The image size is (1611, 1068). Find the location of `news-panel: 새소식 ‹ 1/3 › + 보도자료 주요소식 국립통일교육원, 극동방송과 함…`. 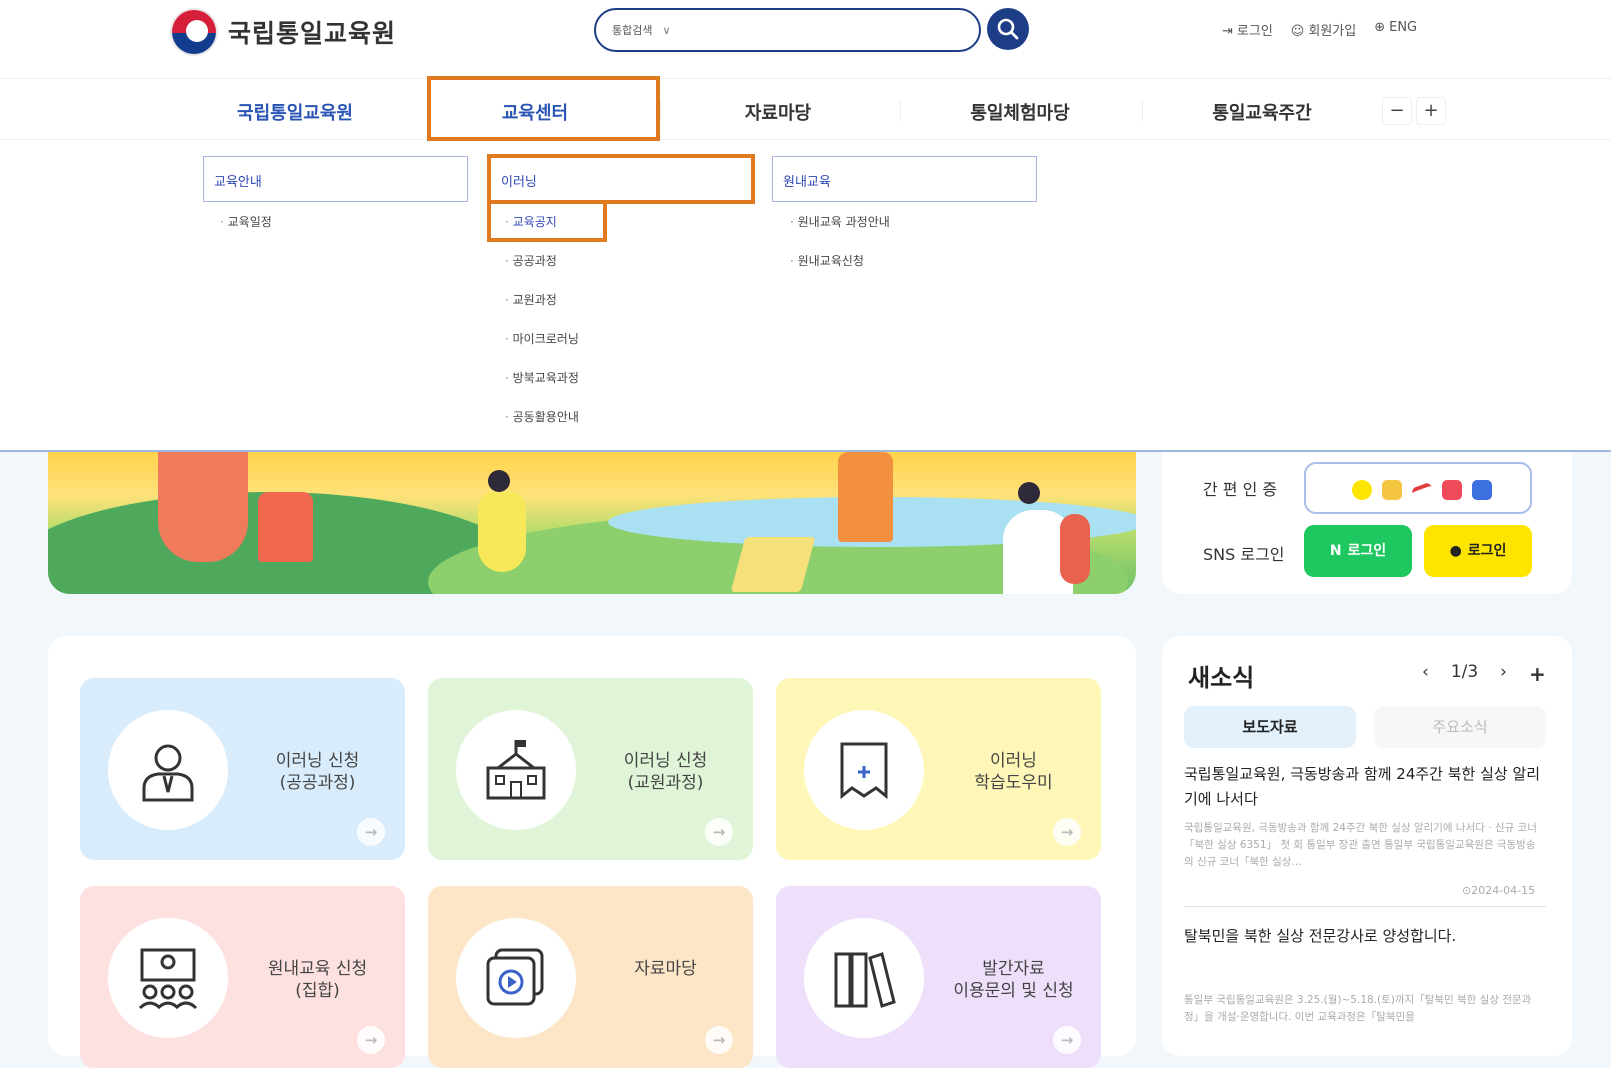

news-panel: 새소식 ‹ 1/3 › + 보도자료 주요소식 국립통일교육원, 극동방송과 함… is located at coordinates (1367, 846).